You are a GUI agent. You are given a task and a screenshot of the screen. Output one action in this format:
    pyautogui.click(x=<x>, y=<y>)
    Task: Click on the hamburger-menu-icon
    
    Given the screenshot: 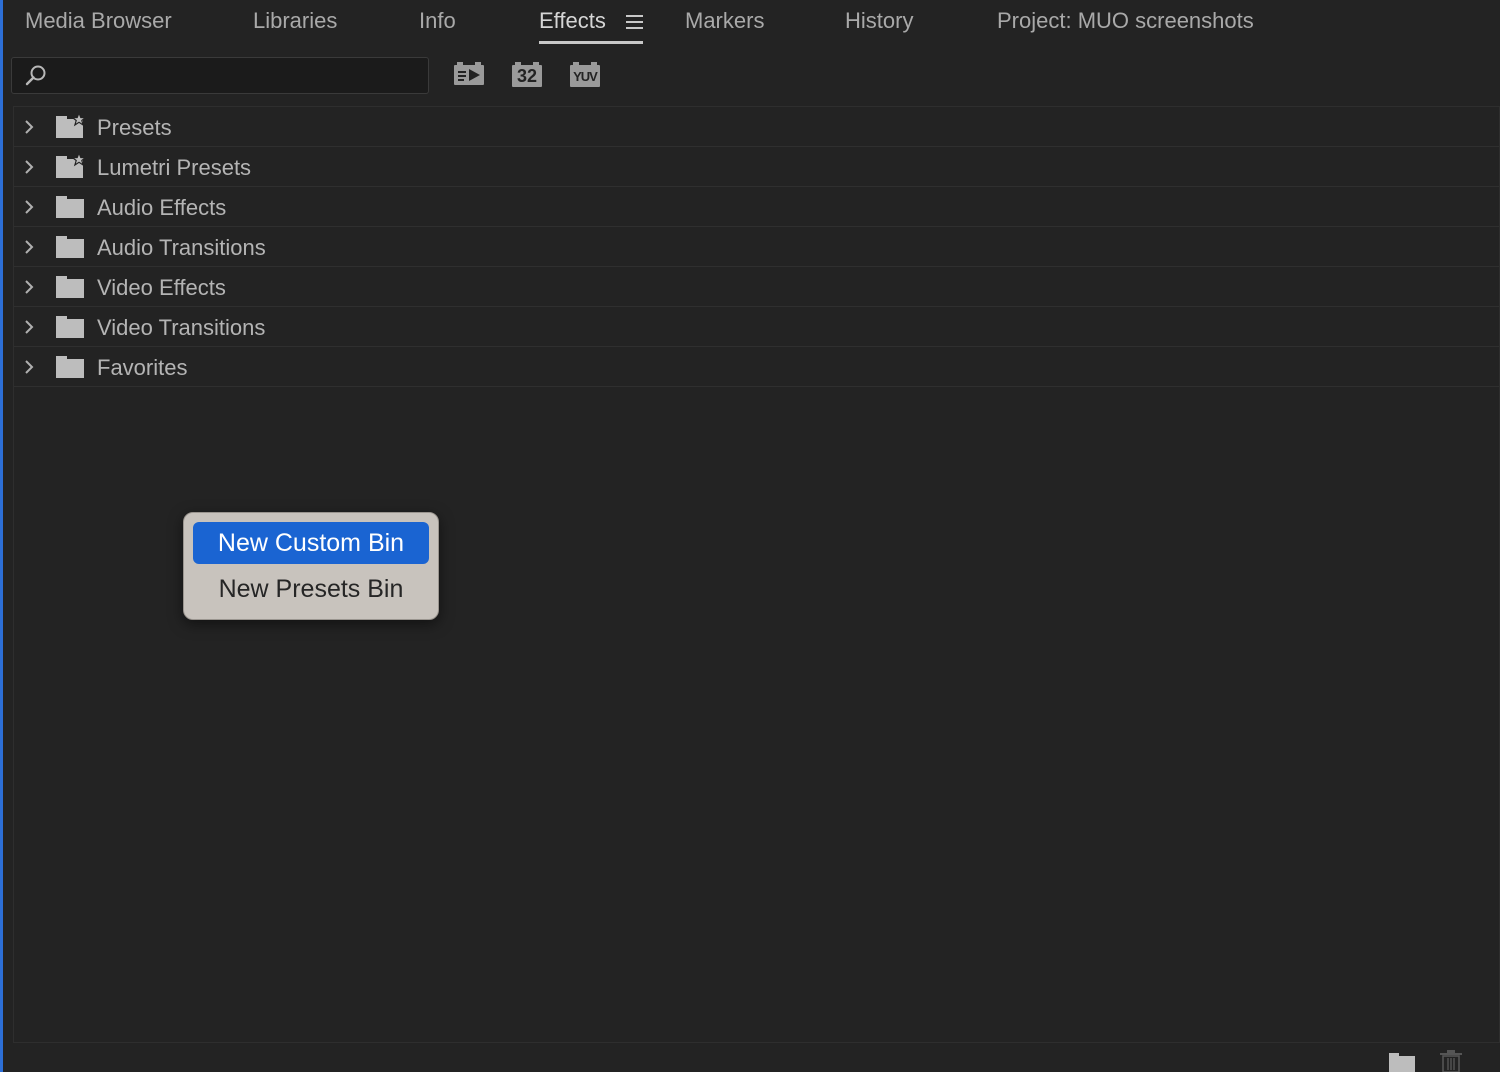 What is the action you would take?
    pyautogui.click(x=634, y=22)
    